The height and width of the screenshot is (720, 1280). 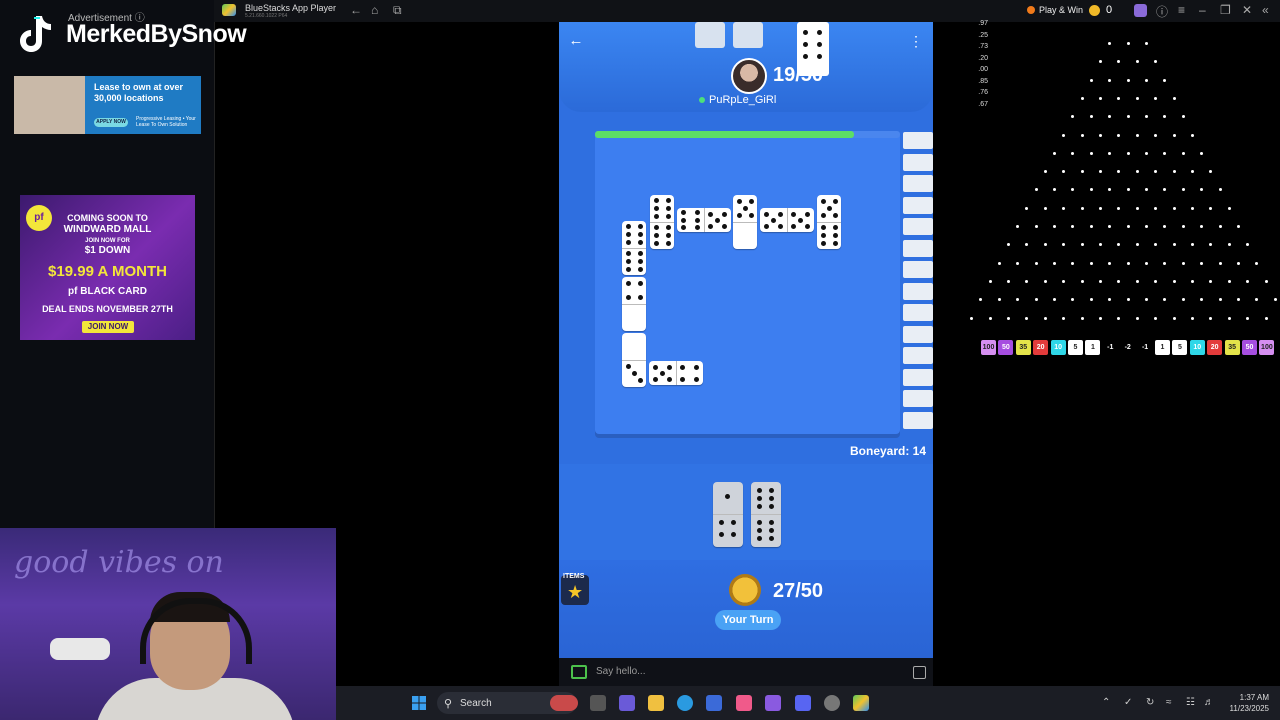 What do you see at coordinates (1225, 10) in the screenshot?
I see `maximize-icon: ❐` at bounding box center [1225, 10].